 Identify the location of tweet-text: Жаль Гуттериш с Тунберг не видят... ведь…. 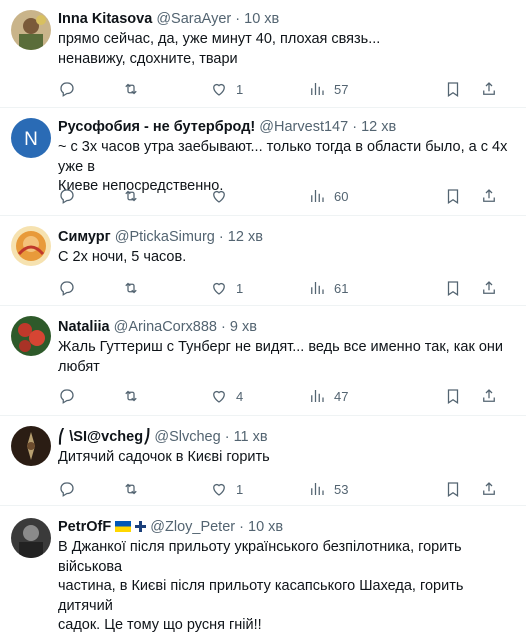
(288, 357).